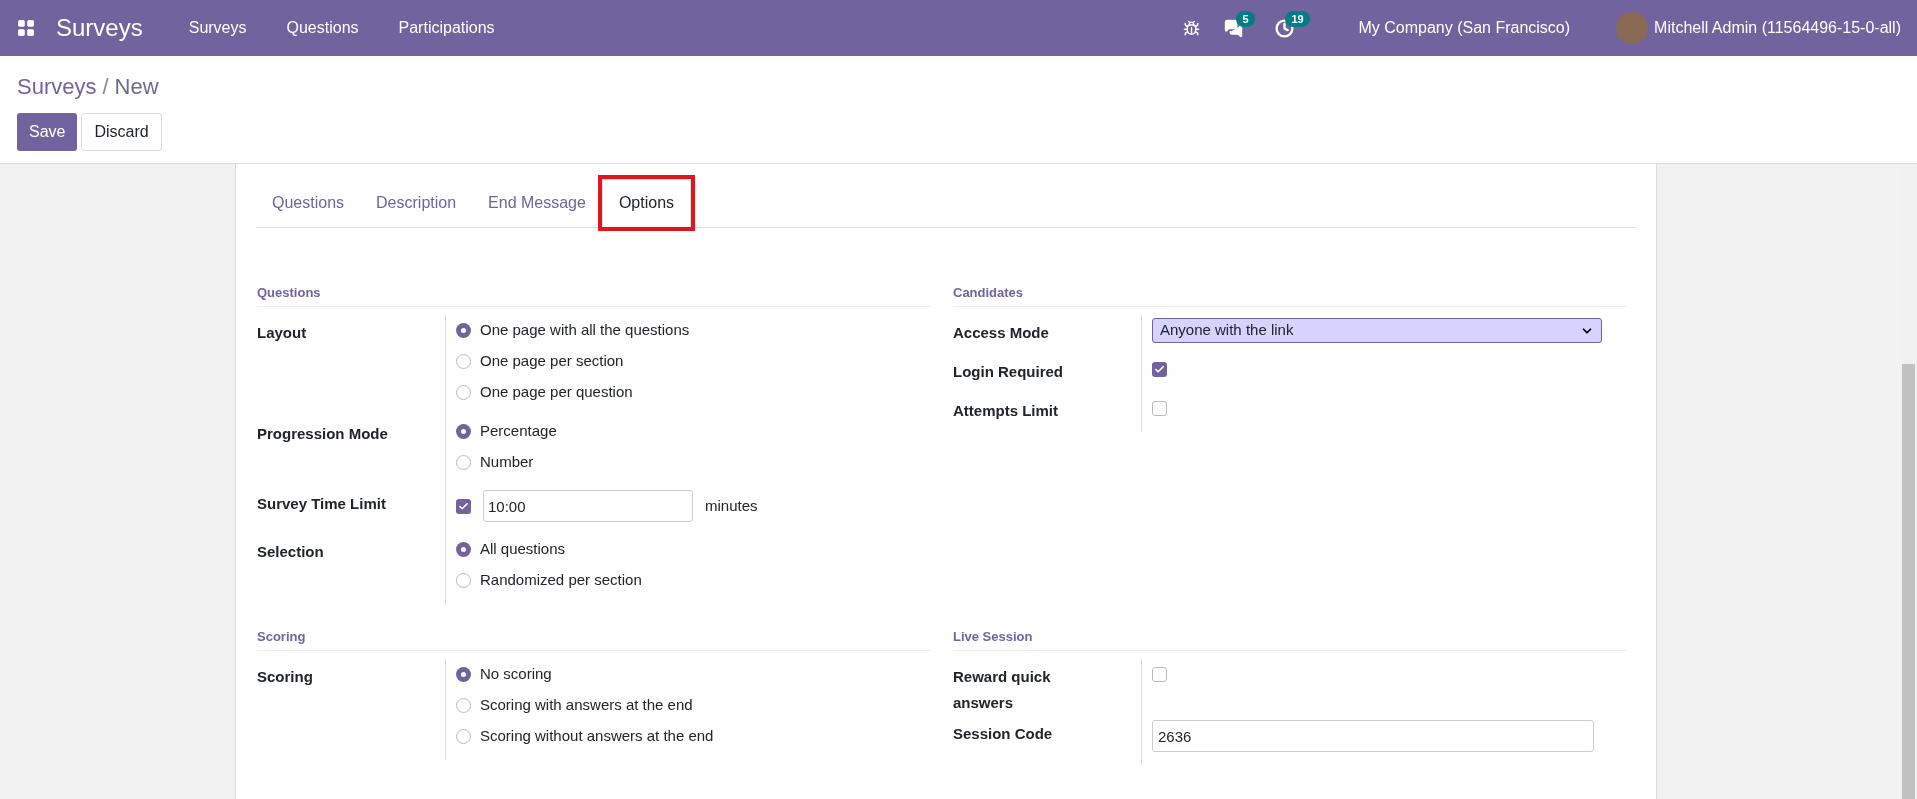 The width and height of the screenshot is (1917, 799). What do you see at coordinates (121, 132) in the screenshot?
I see `discard-button: Discard` at bounding box center [121, 132].